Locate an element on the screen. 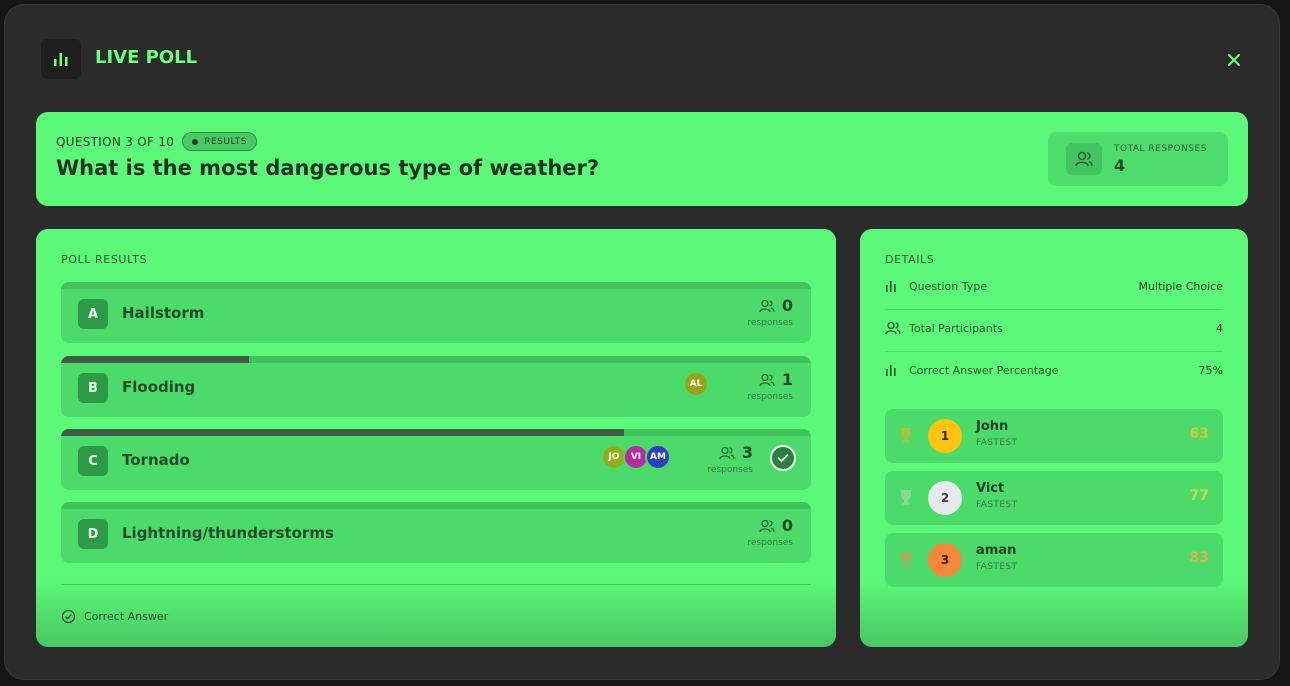 This screenshot has height=686, width=1290. detail-row-total-participants: Total Participants 4 is located at coordinates (1054, 331).